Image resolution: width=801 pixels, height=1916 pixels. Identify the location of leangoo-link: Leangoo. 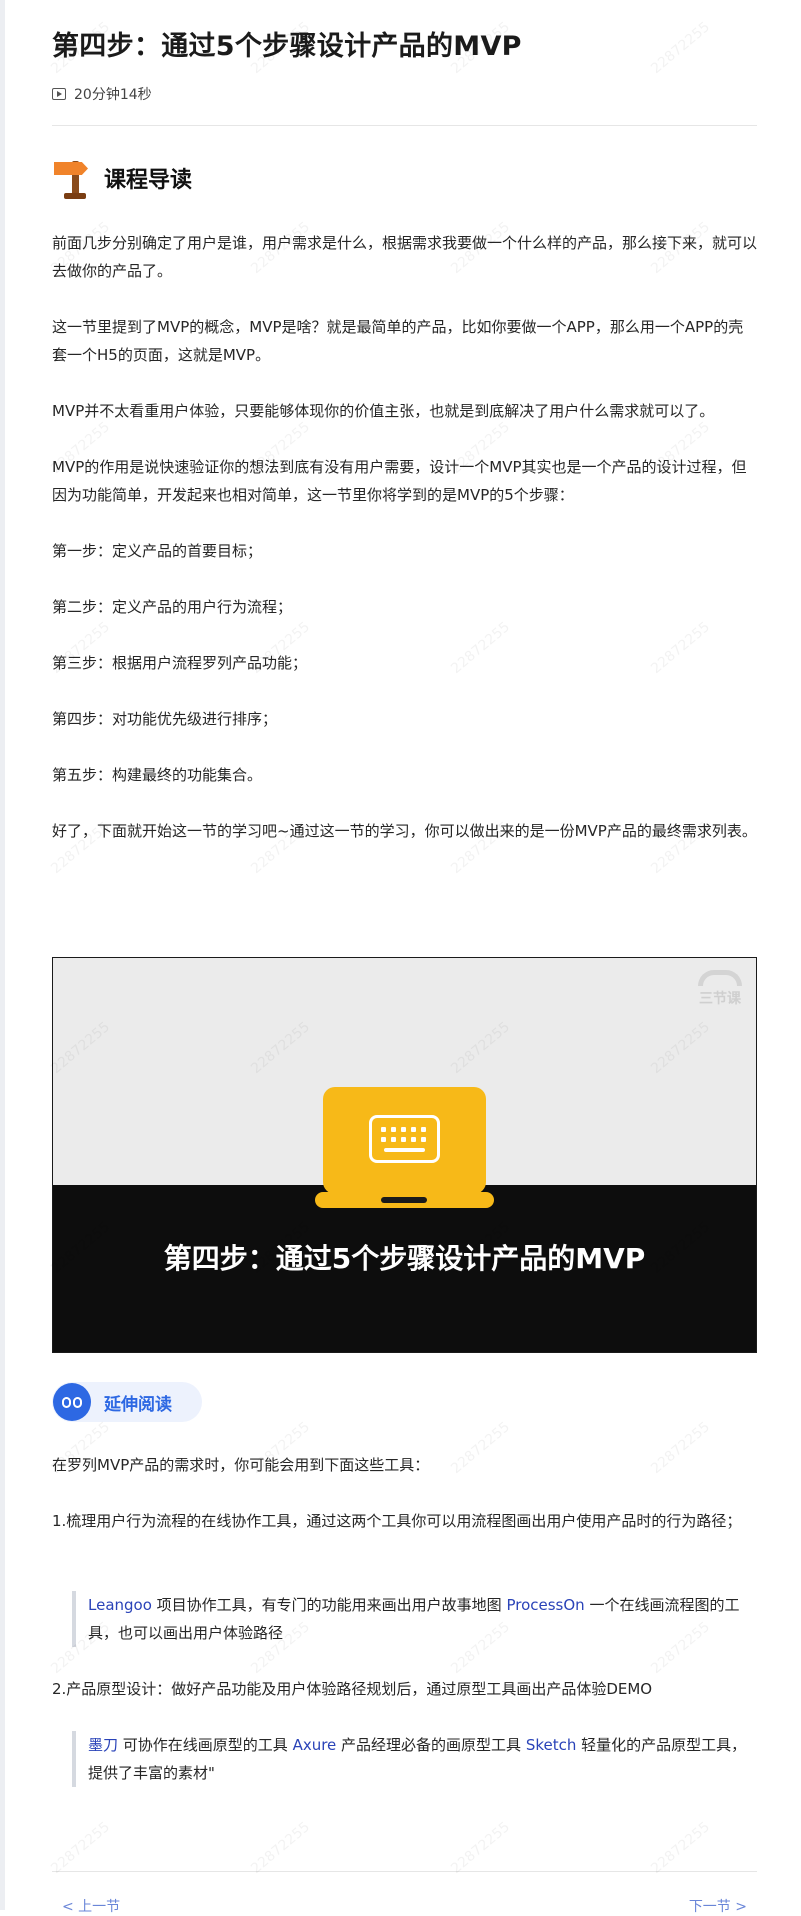
(120, 1605).